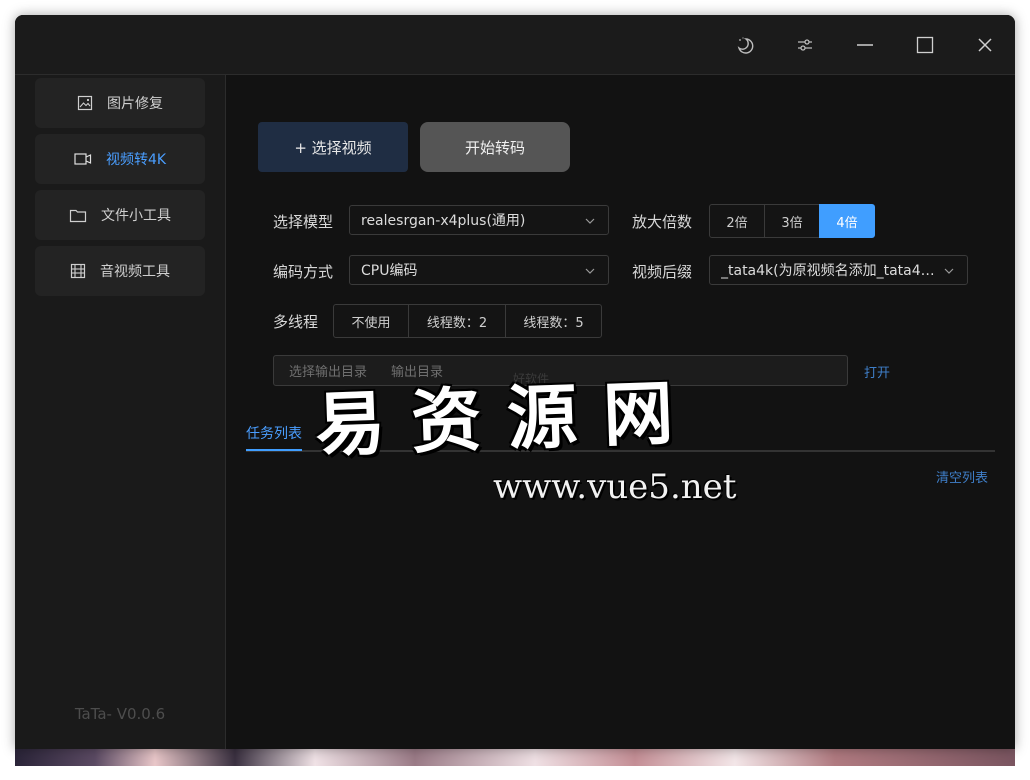 Image resolution: width=1030 pixels, height=780 pixels. I want to click on scale-segmented: 2倍 3倍 4倍, so click(792, 221).